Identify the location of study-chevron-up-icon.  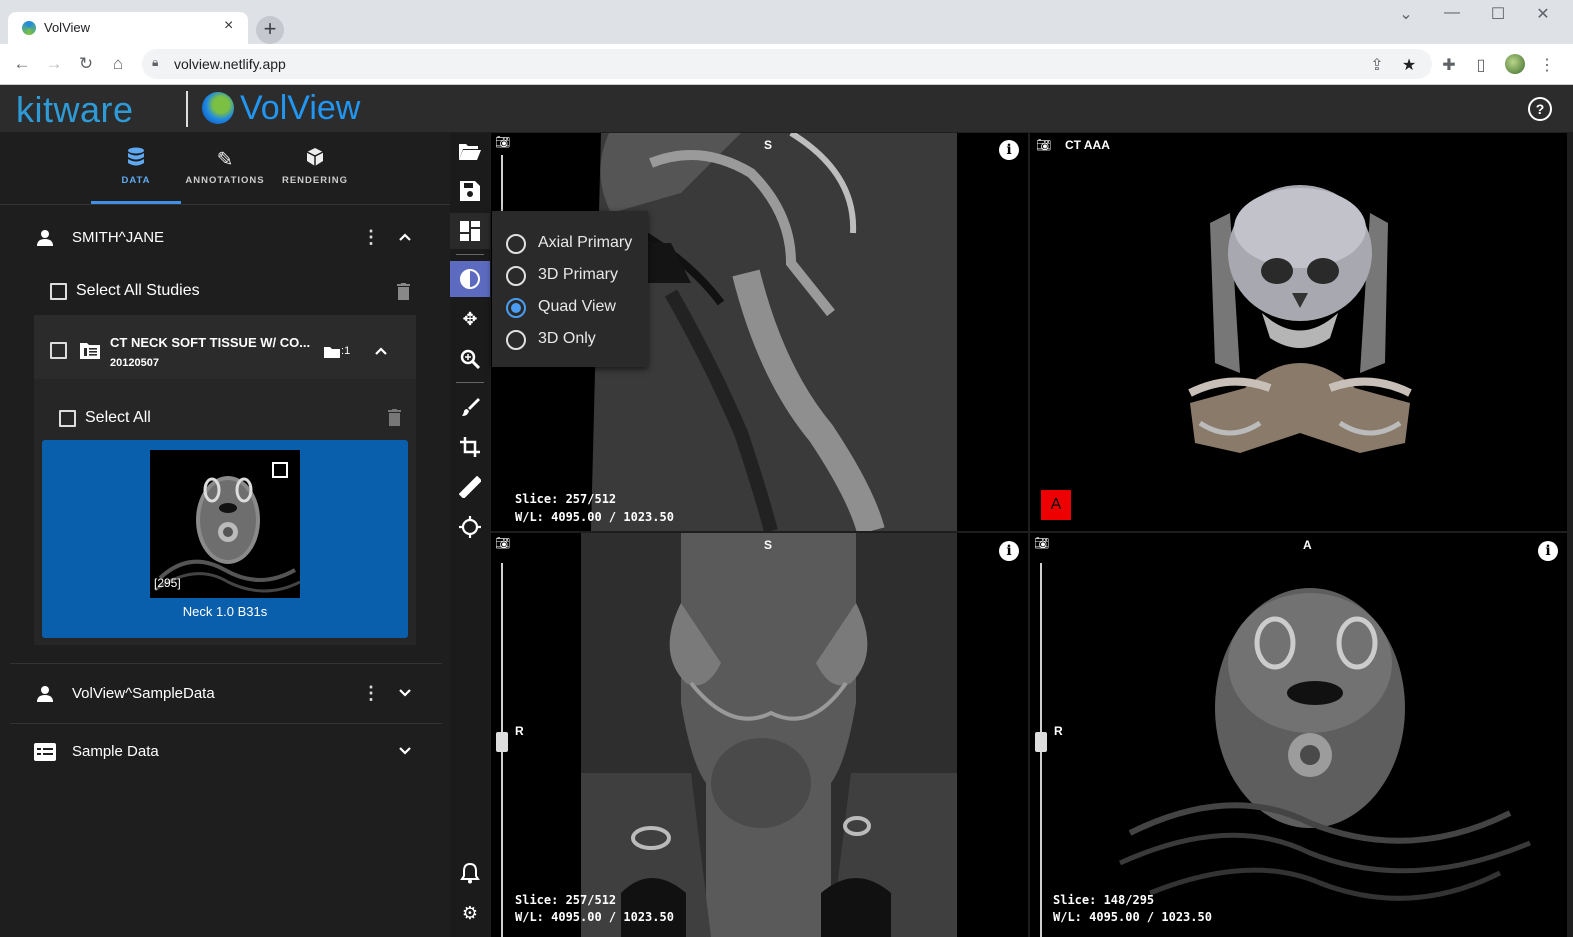
(381, 353).